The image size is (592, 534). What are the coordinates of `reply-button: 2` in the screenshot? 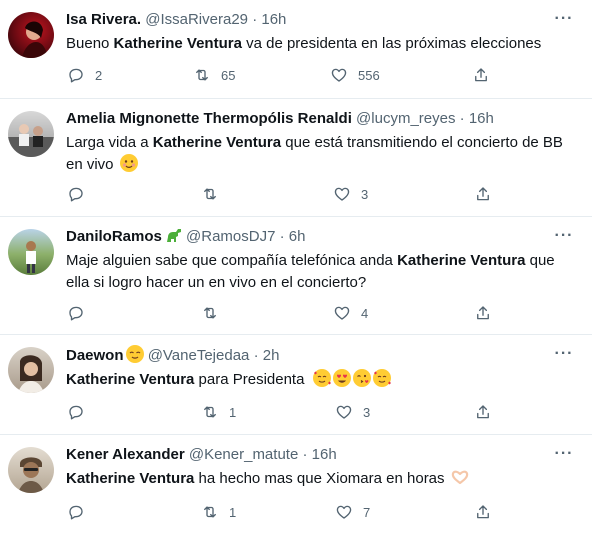 It's located at (84, 75).